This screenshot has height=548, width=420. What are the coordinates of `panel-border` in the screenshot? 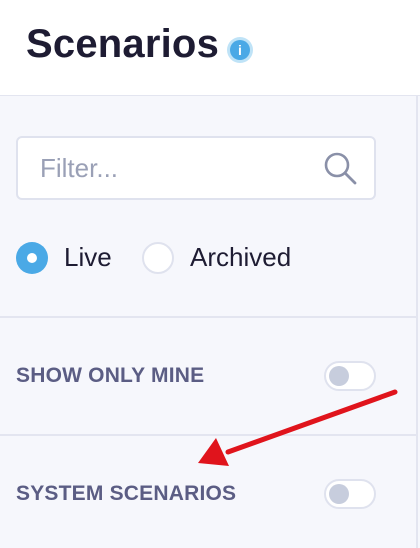 It's located at (417, 322).